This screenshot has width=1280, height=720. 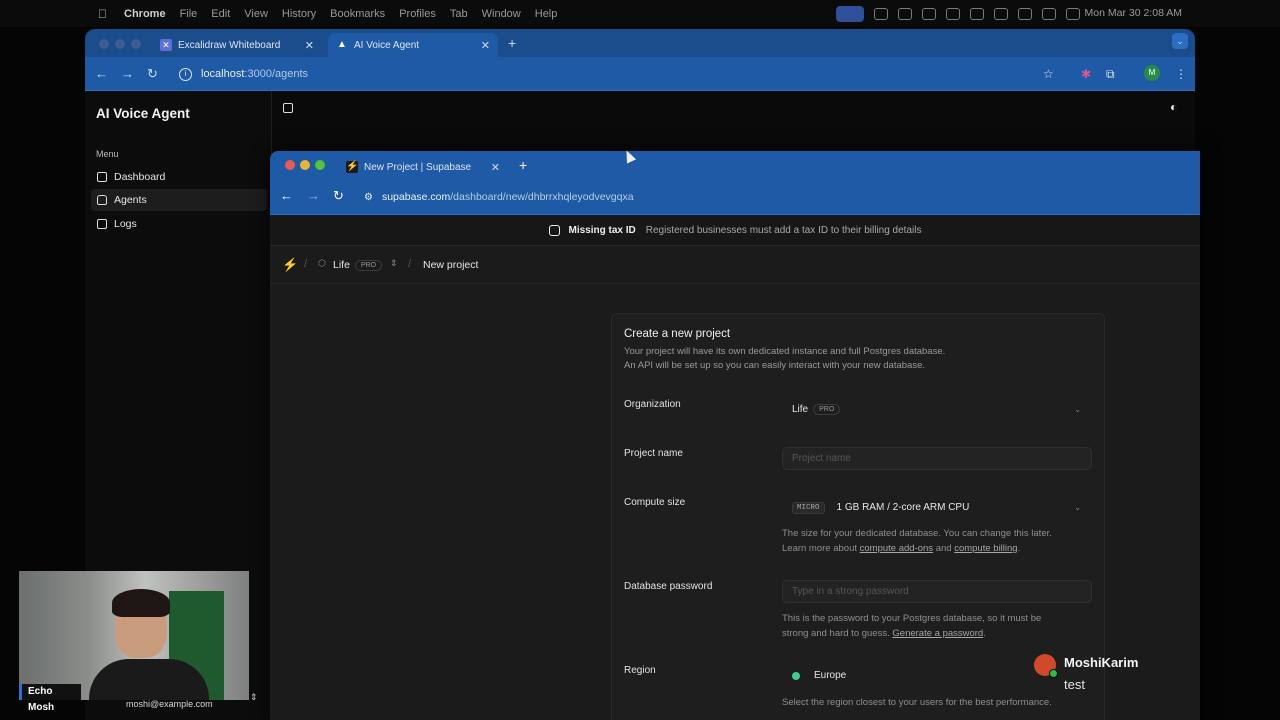 What do you see at coordinates (735, 165) in the screenshot?
I see `inner-tab-strip: ⚡ New Project | Supabase ✕ +` at bounding box center [735, 165].